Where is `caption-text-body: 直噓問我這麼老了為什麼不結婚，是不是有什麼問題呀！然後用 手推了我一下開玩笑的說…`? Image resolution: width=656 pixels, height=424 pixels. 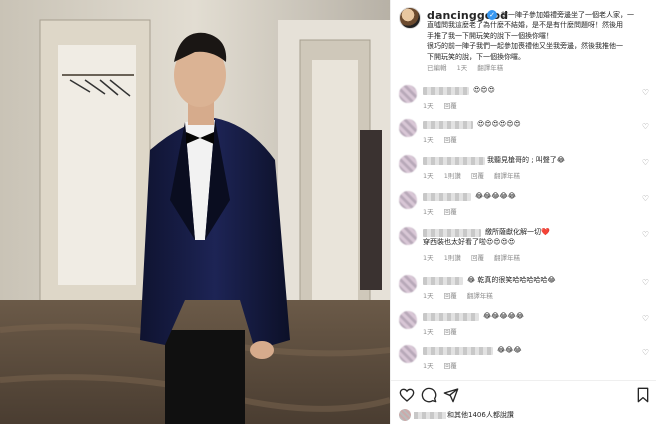
caption-text-body: 直噓問我這麼老了為什麼不結婚，是不是有什麼問題呀！然後用 手推了我一下開玩笑的說… is located at coordinates (538, 41).